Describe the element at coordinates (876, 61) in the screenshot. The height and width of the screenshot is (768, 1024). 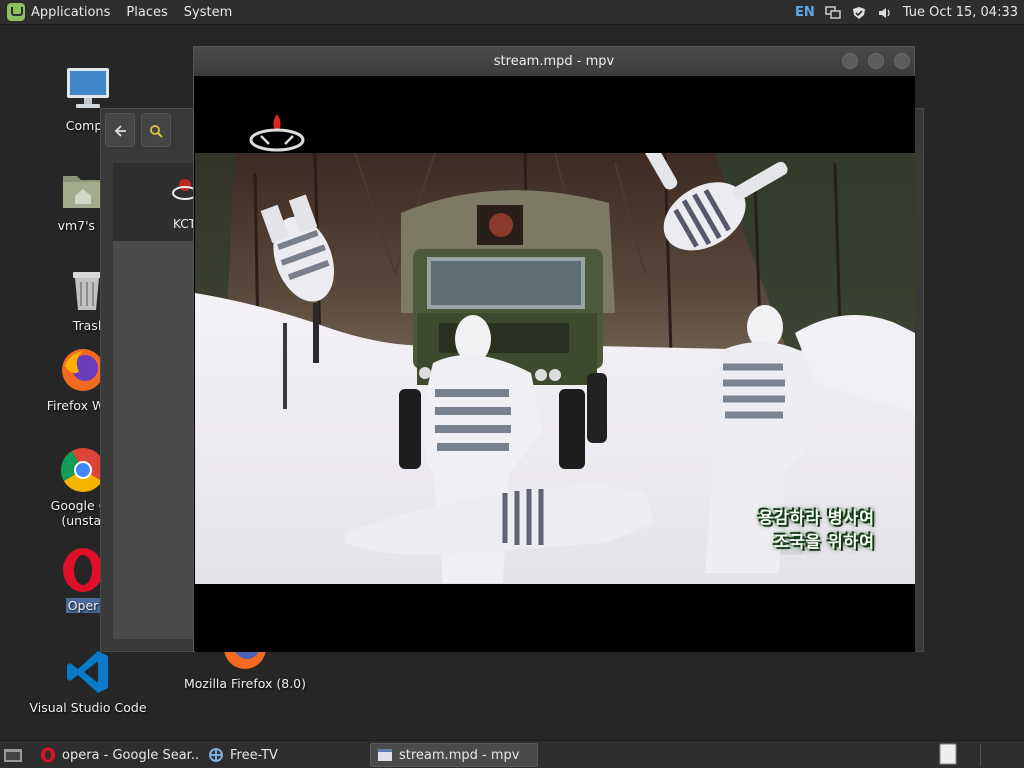
I see `maximize-button` at that location.